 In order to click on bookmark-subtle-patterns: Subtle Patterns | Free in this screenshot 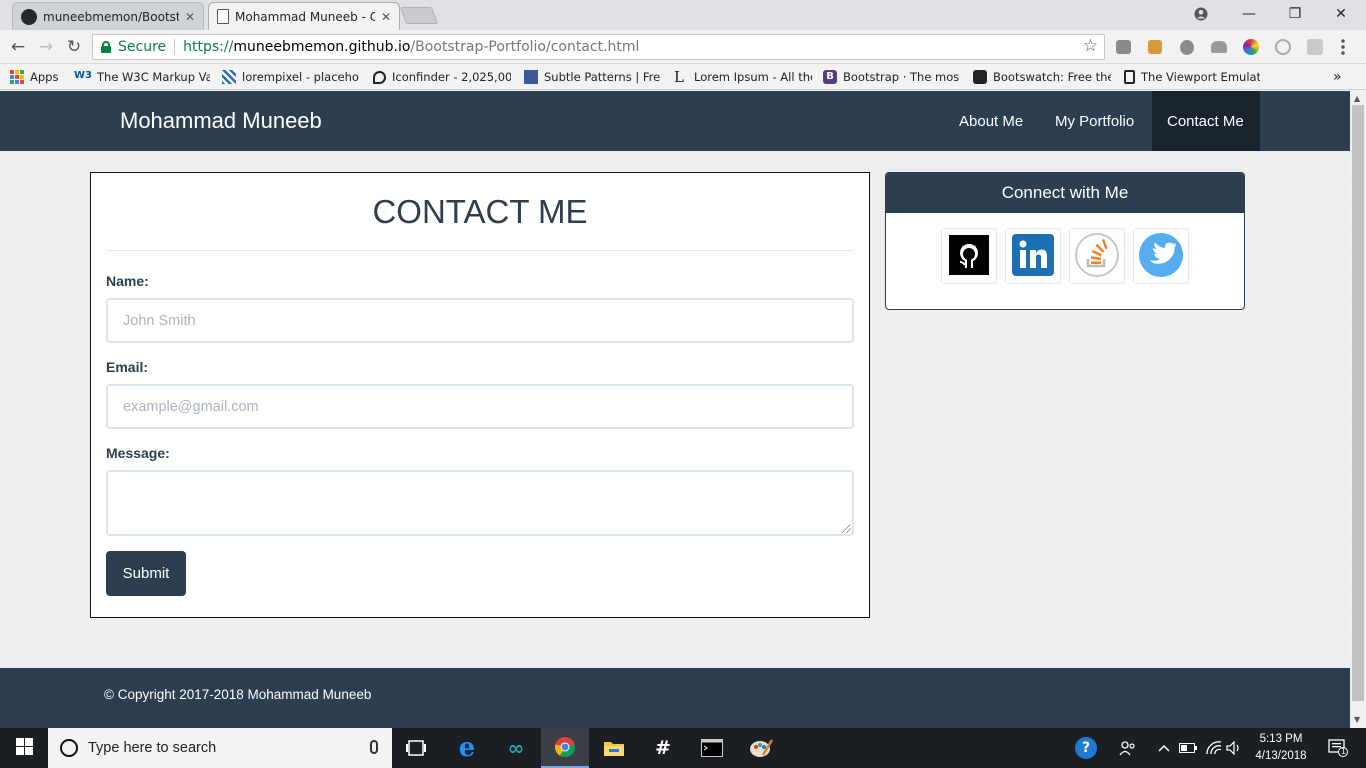, I will do `click(592, 77)`.